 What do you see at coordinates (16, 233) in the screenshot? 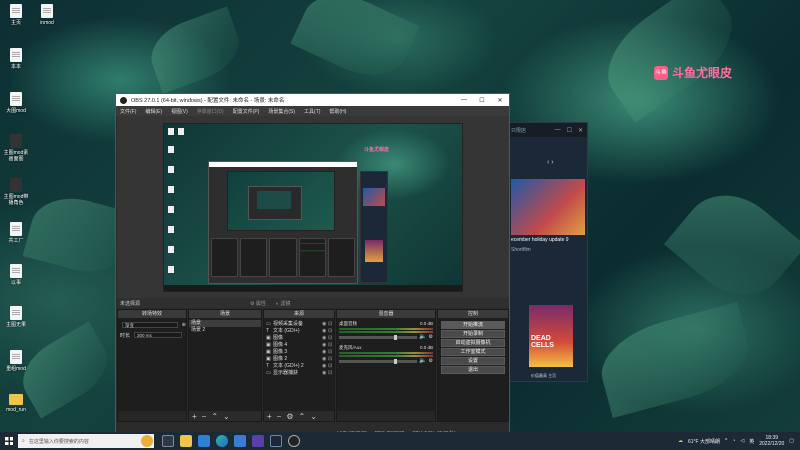
I see `desktop-icon-factory: 共工厂` at bounding box center [16, 233].